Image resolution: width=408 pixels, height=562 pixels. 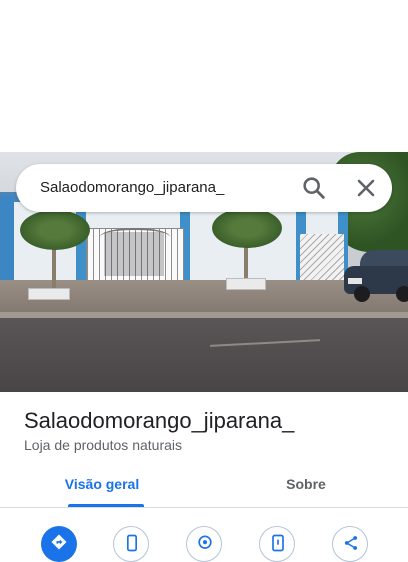 What do you see at coordinates (204, 507) in the screenshot?
I see `tabs-divider` at bounding box center [204, 507].